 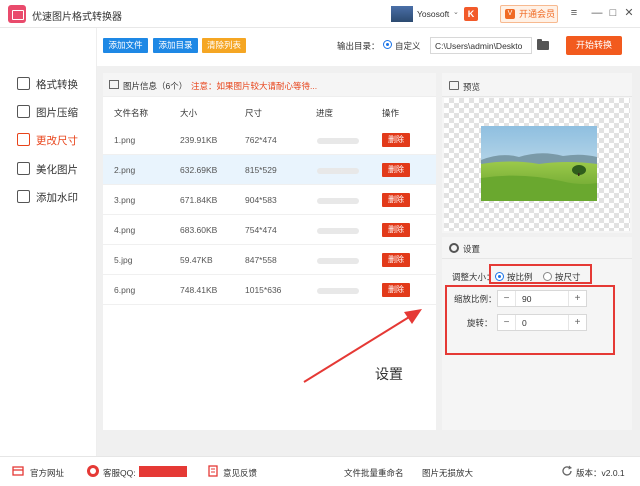 What do you see at coordinates (472, 249) in the screenshot?
I see `settings-title: 设置` at bounding box center [472, 249].